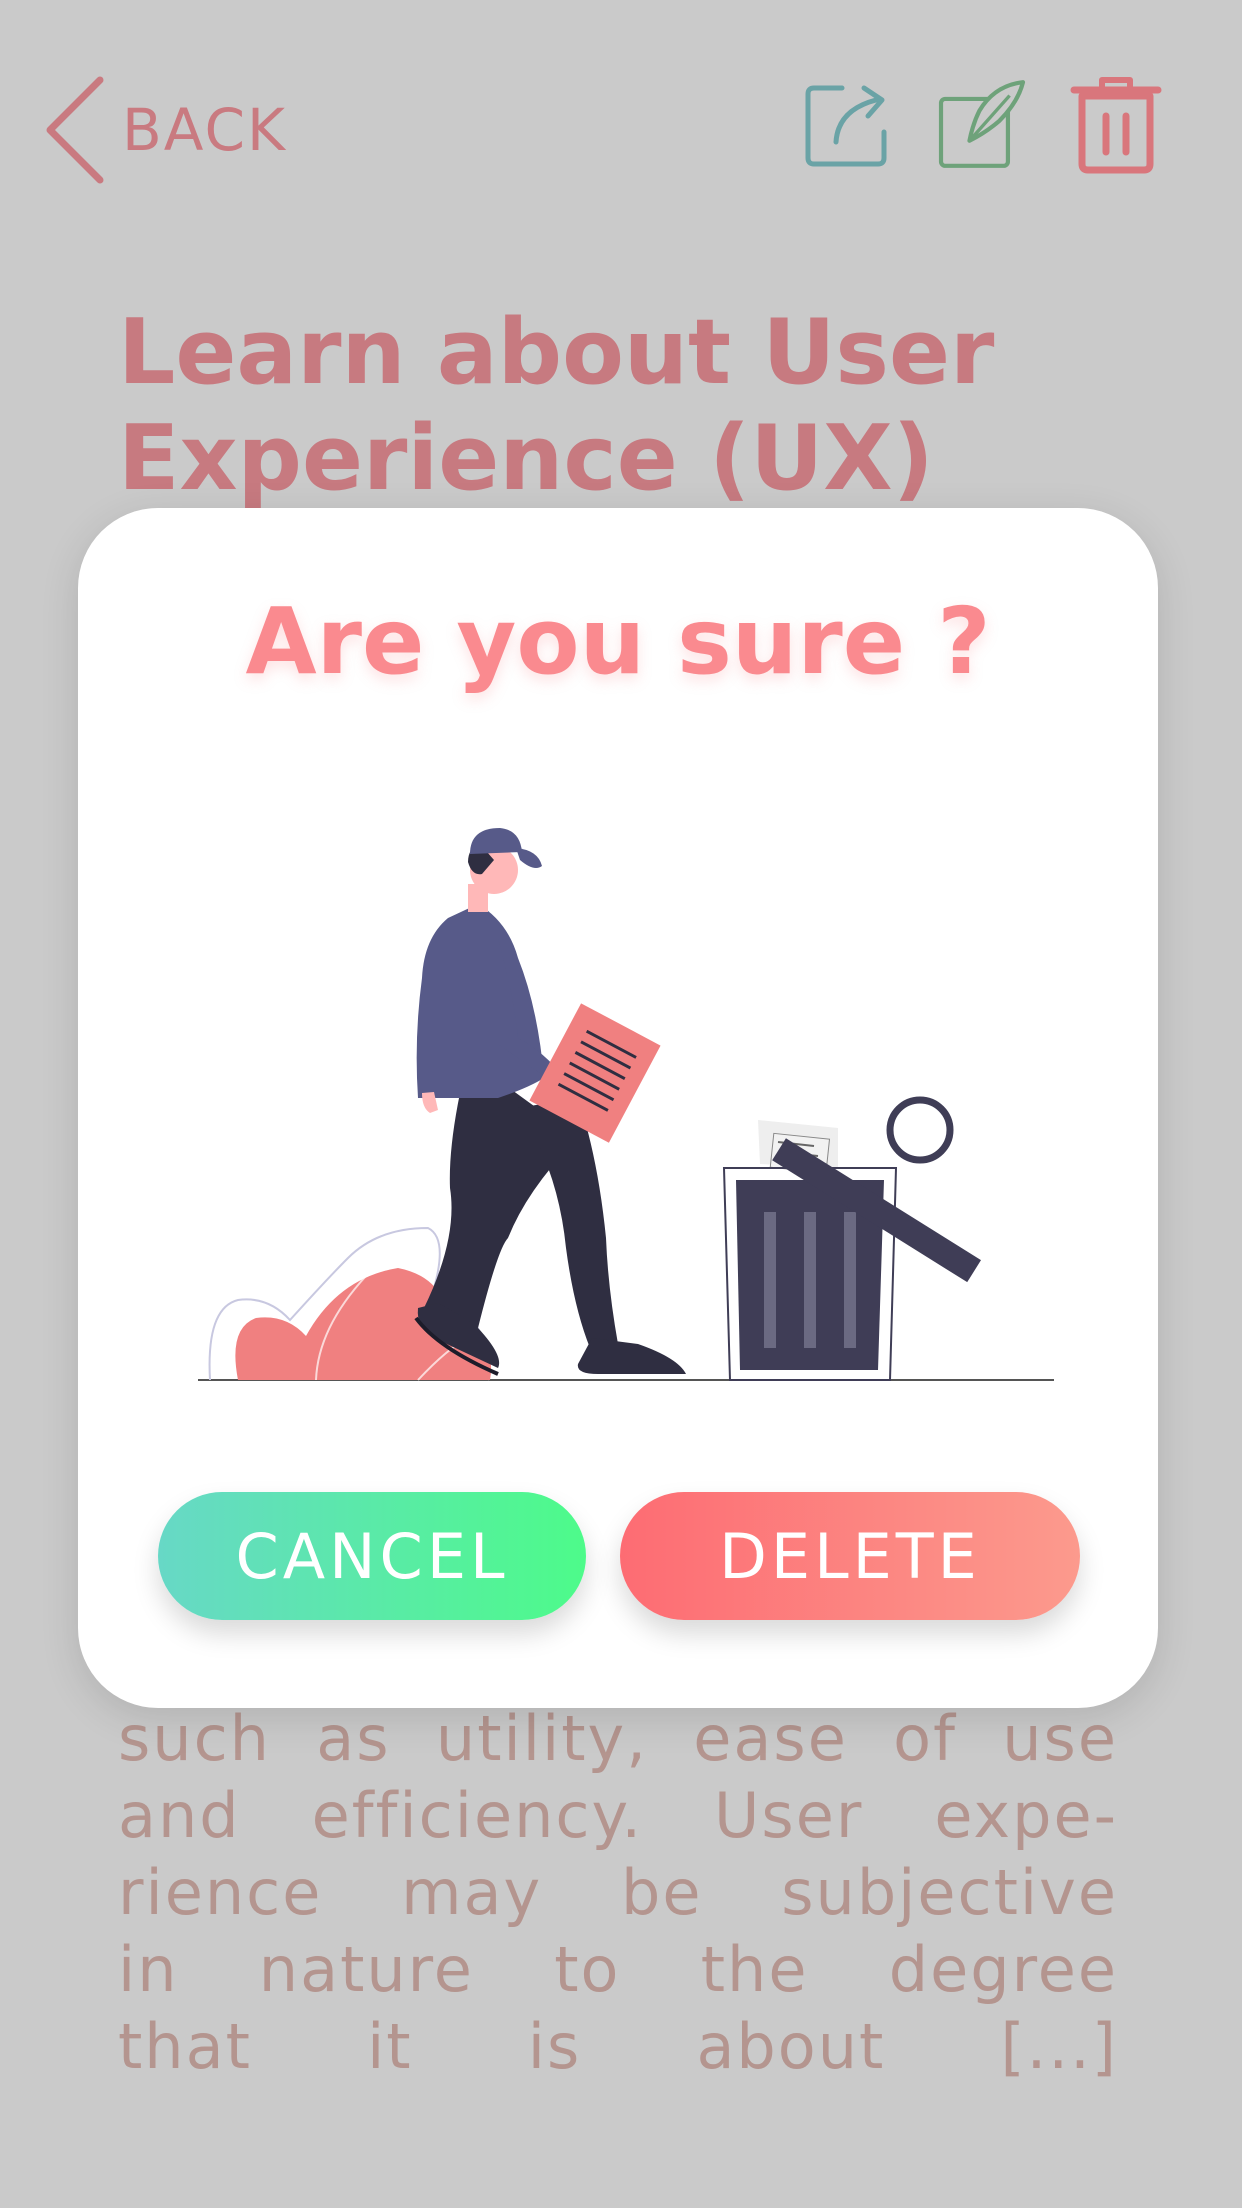 This screenshot has width=1242, height=2208. Describe the element at coordinates (618, 1815) in the screenshot. I see `body-line: and efficiency. User expe-` at that location.